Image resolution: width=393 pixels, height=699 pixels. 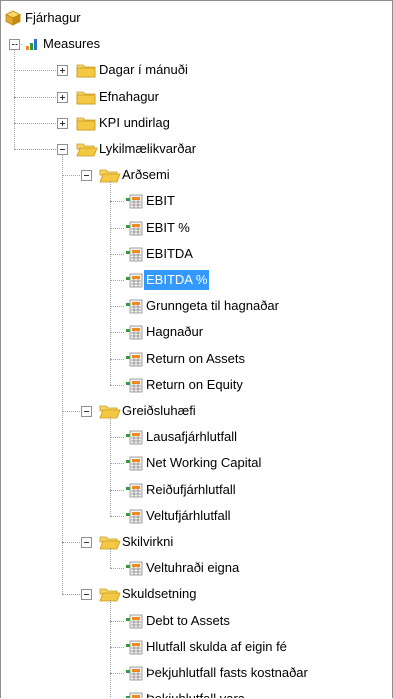 I want to click on tree-node-group: Greiðsluhæfi, so click(x=196, y=411).